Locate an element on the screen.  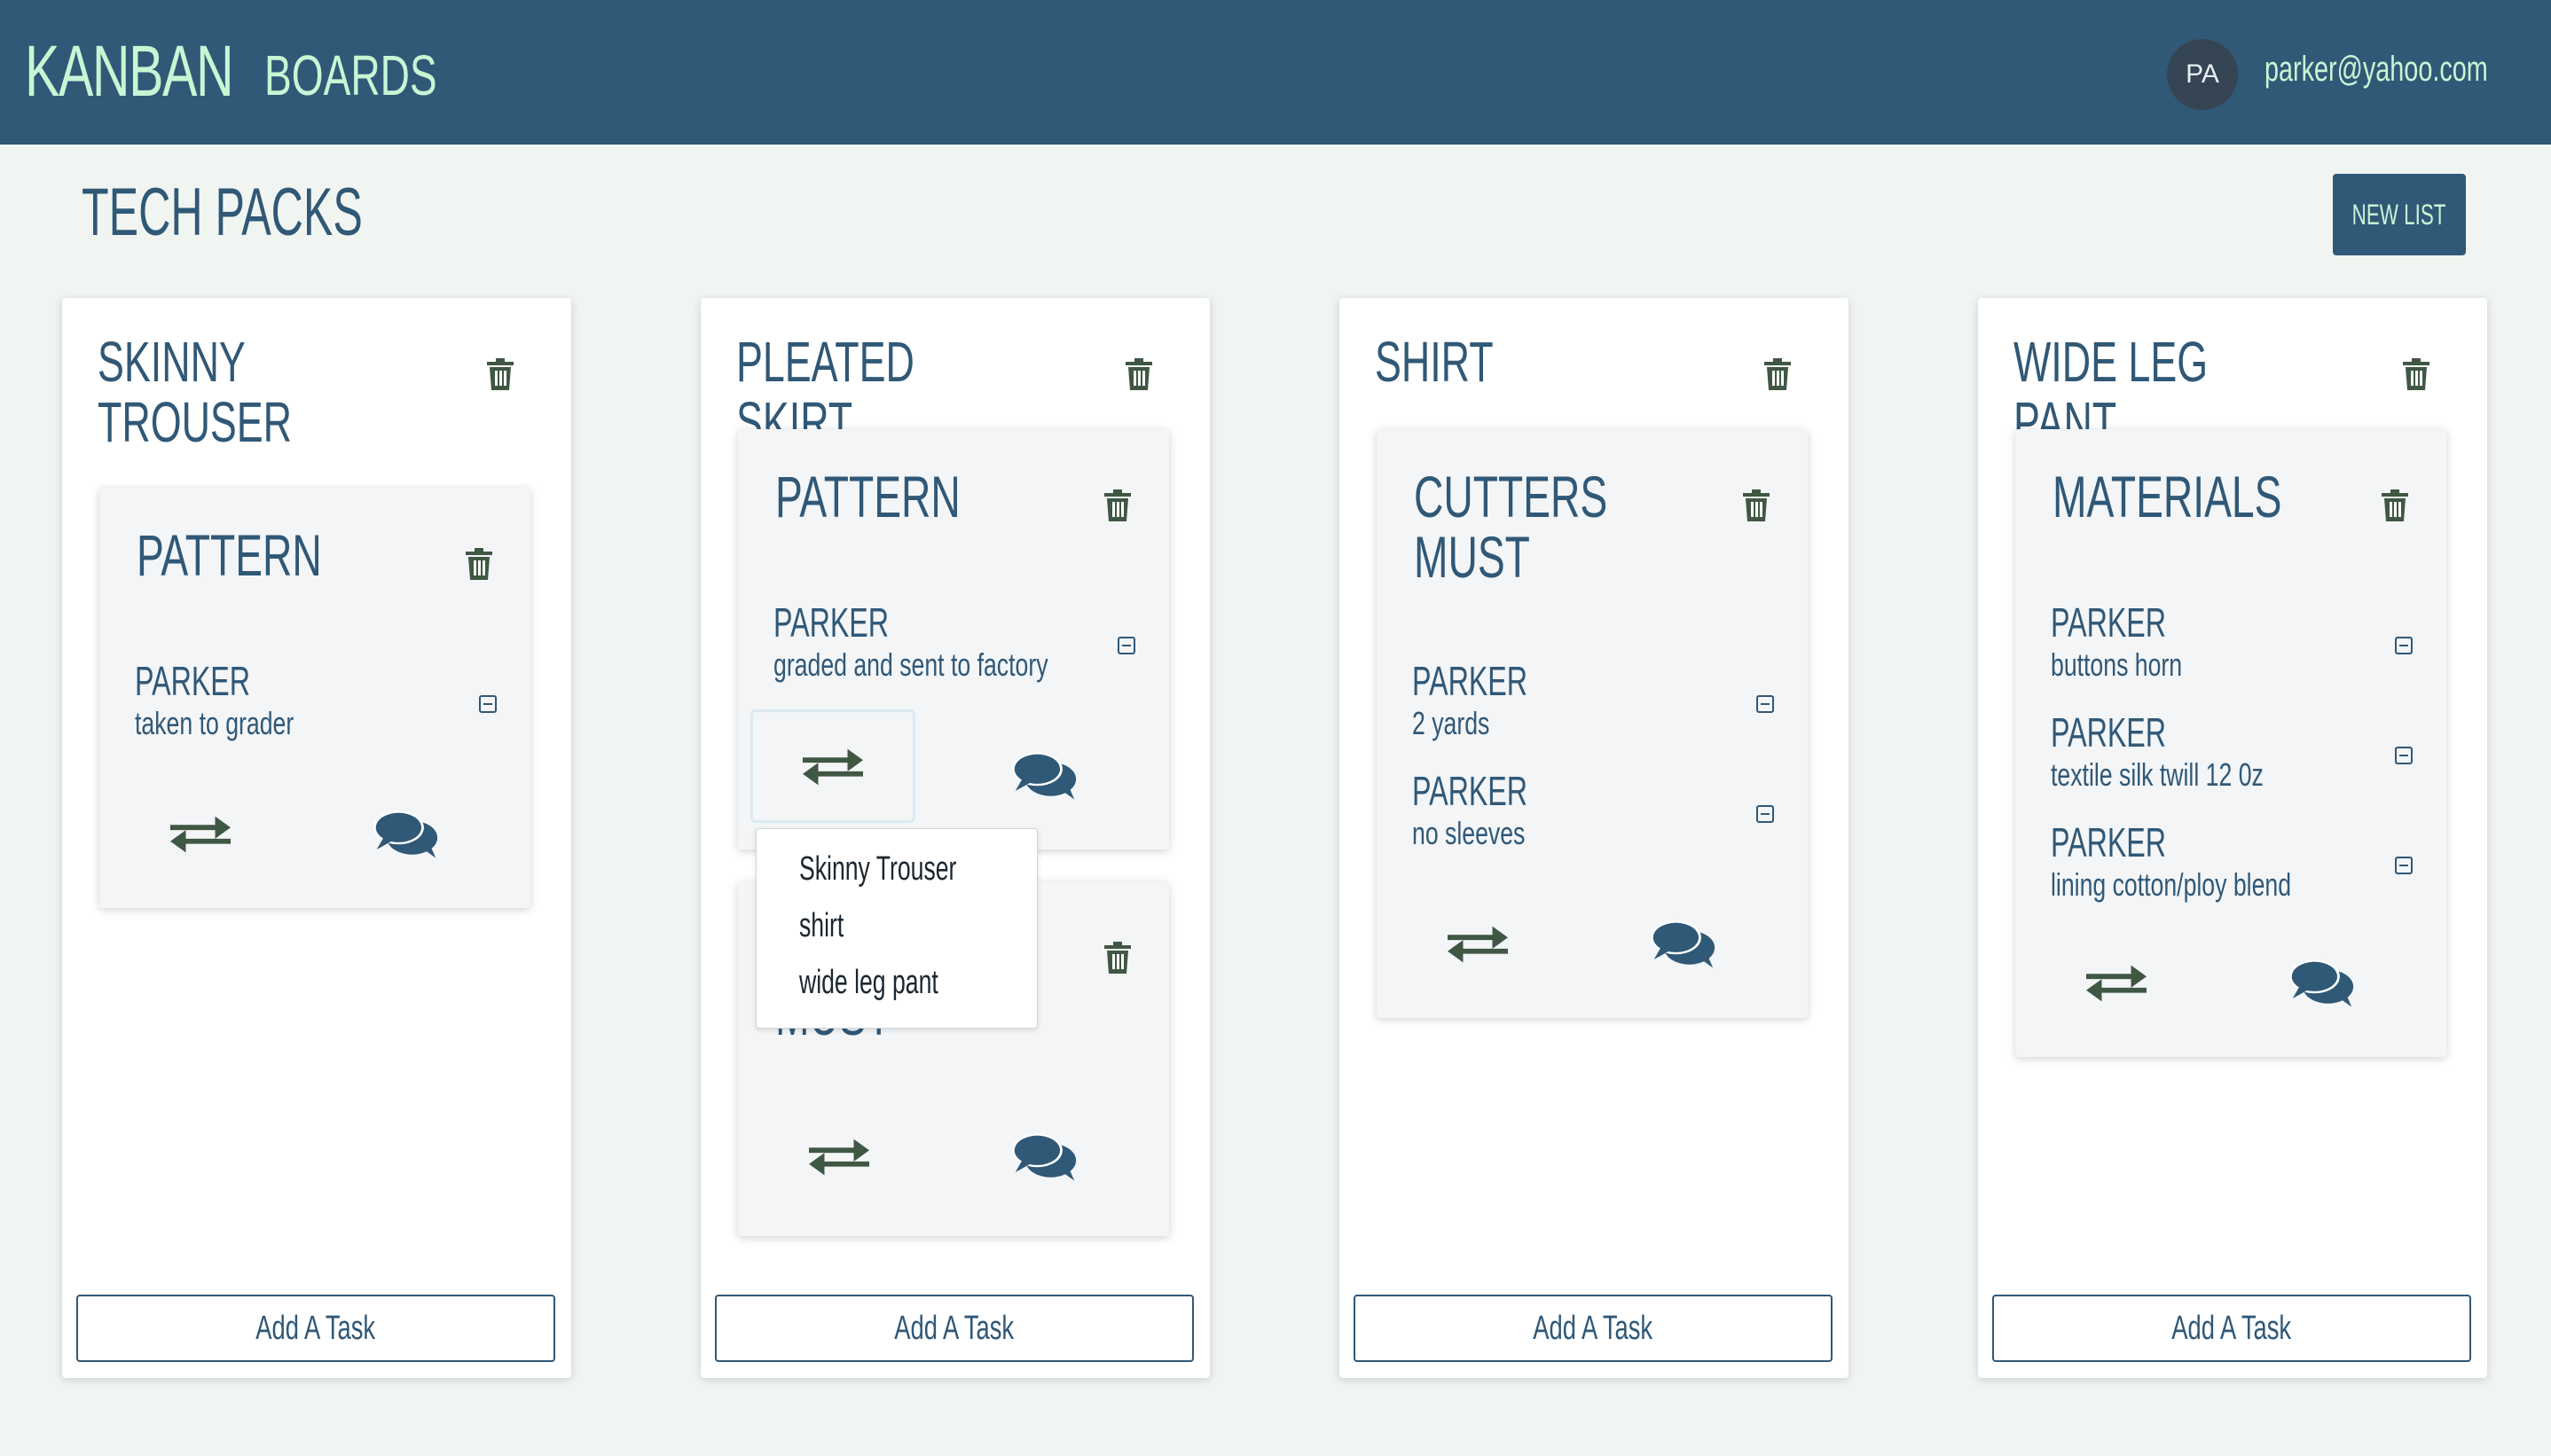
task-item: PARKER 2 yards is located at coordinates (1589, 700).